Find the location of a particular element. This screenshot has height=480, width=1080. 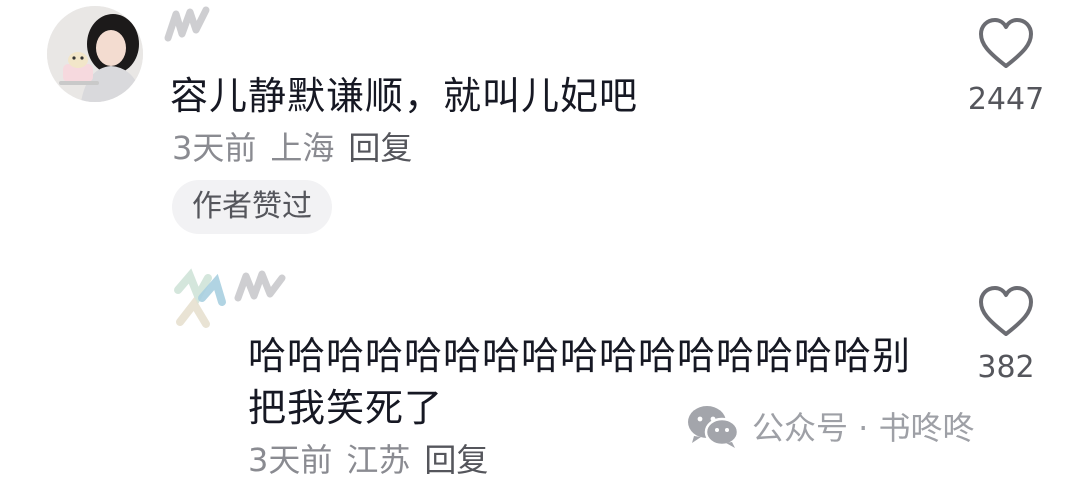

comment-text: 容儿静默谦顺，就叫儿妃吧 is located at coordinates (404, 96).